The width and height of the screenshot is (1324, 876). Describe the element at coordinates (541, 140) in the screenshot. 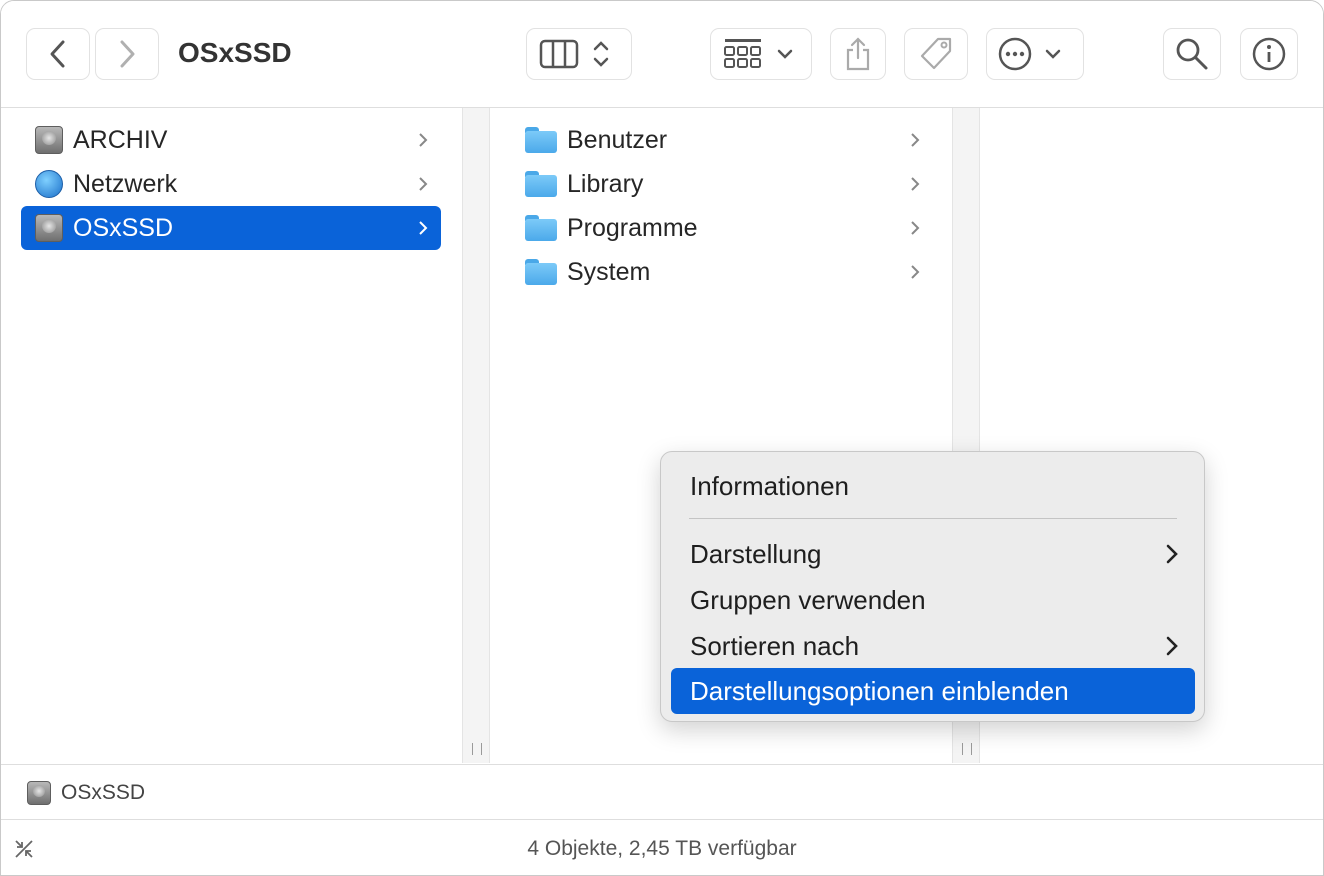

I see `folder-users-icon` at that location.